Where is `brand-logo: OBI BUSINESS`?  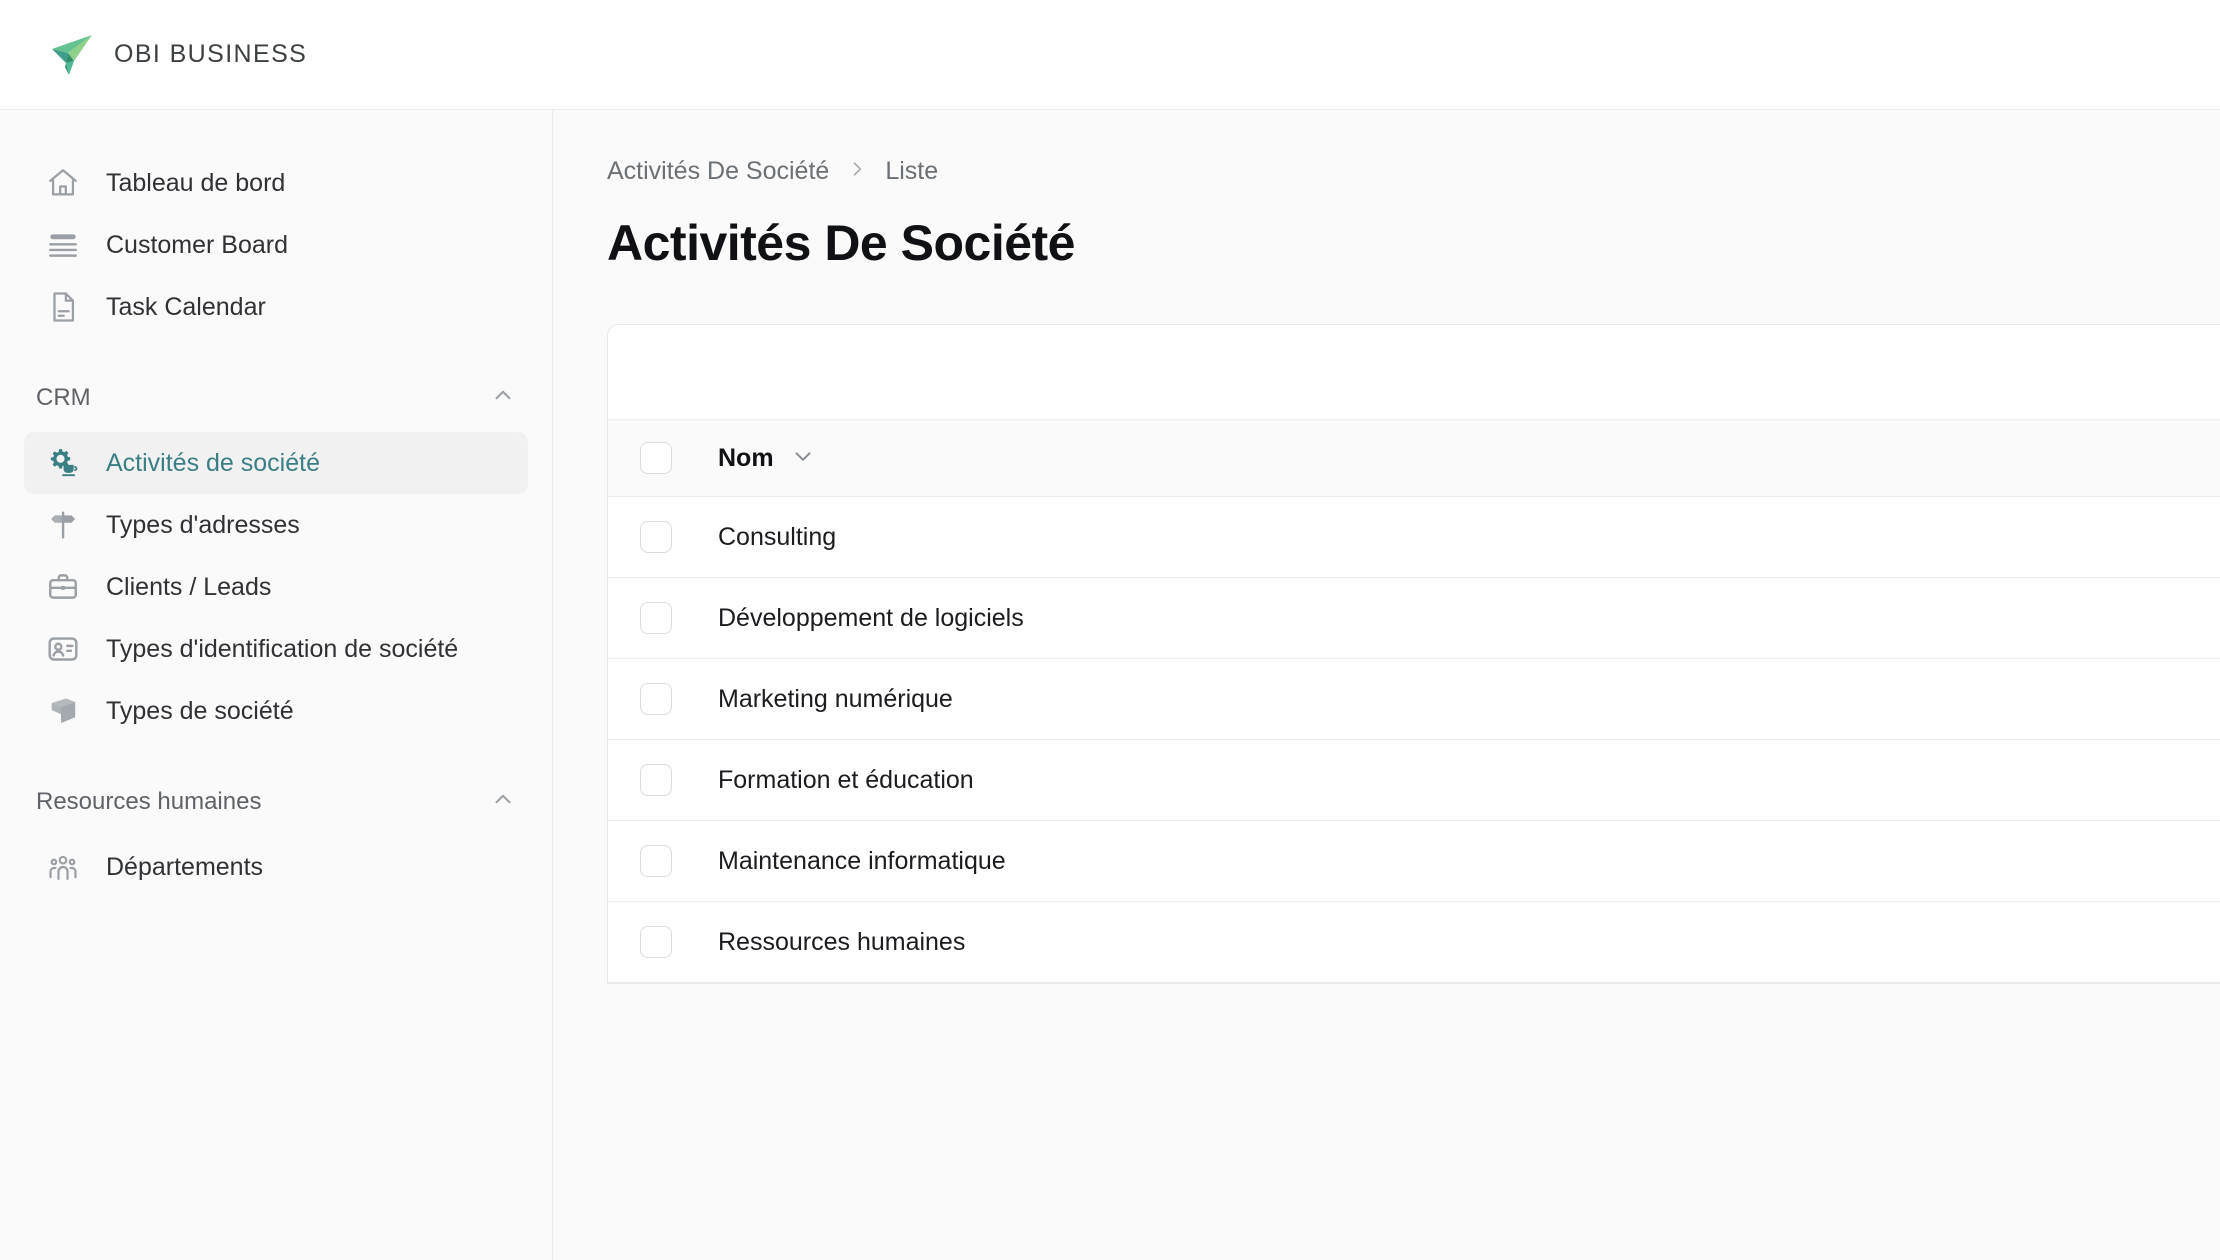 brand-logo: OBI BUSINESS is located at coordinates (177, 55).